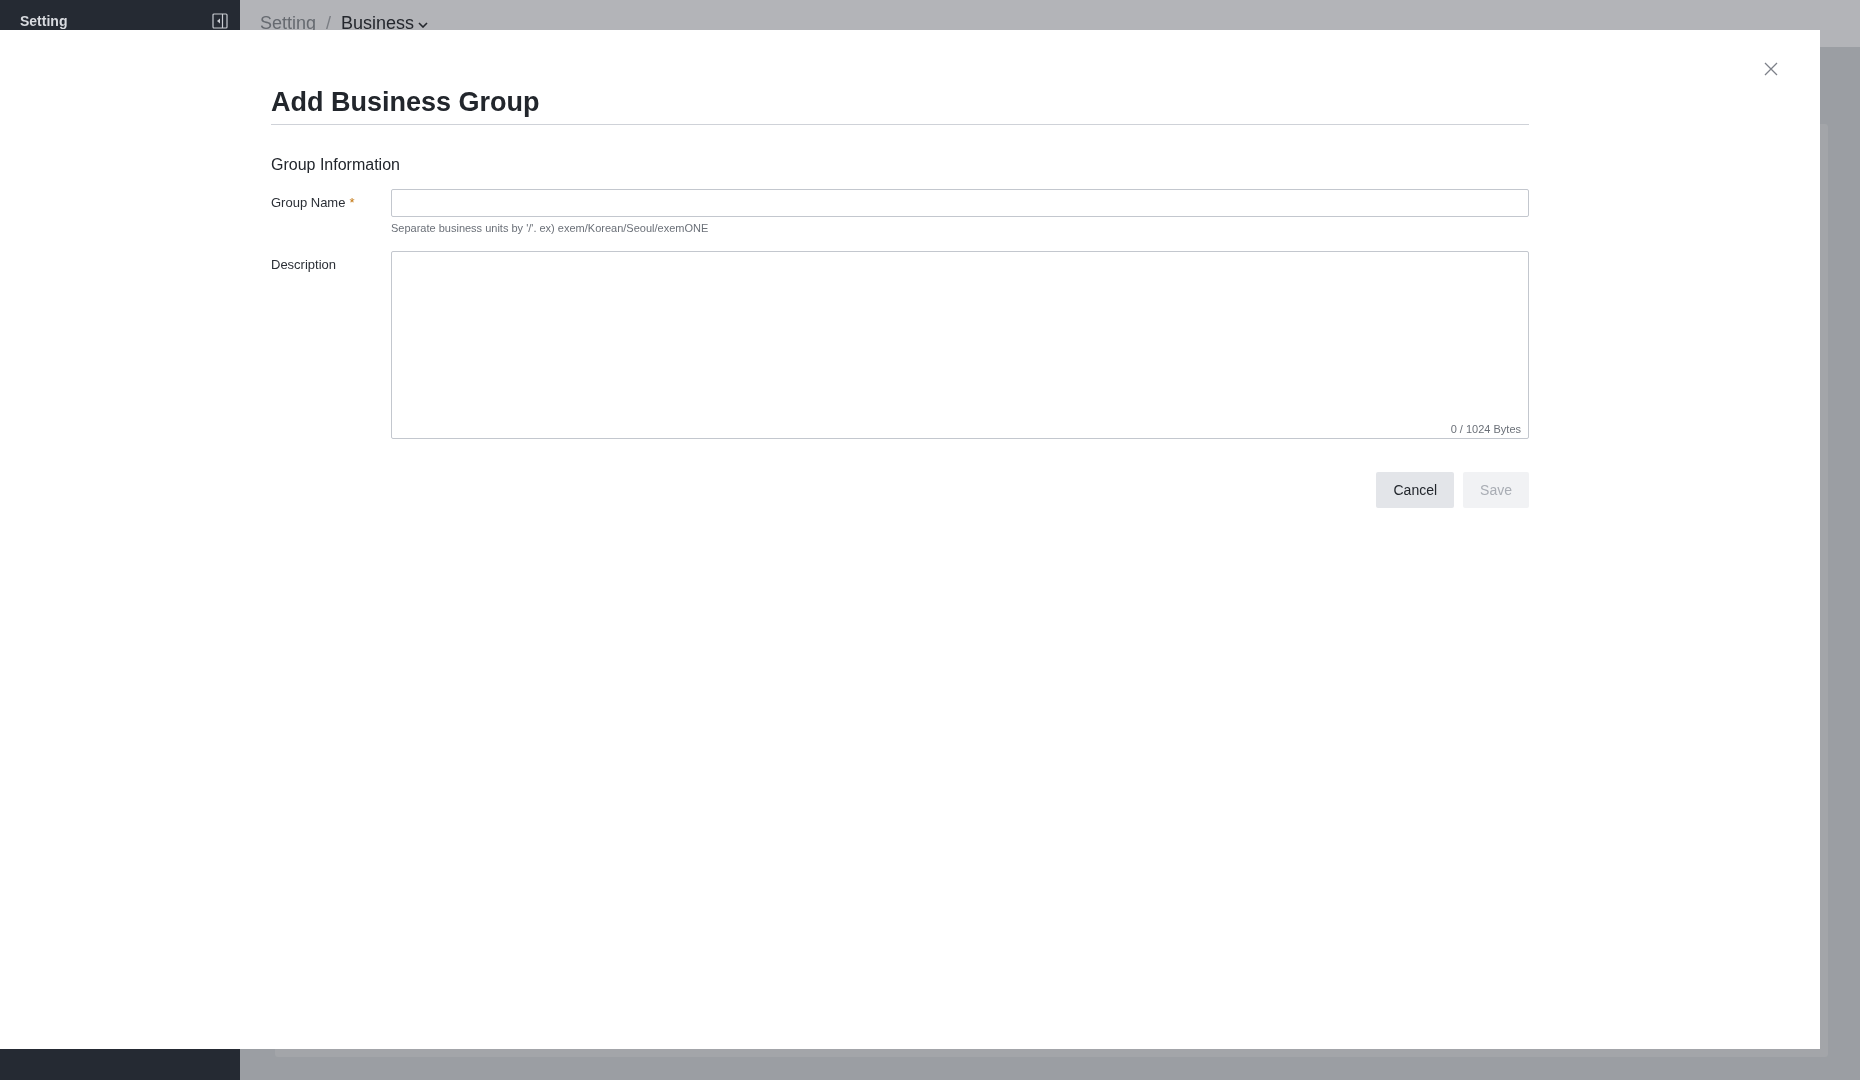 Image resolution: width=1860 pixels, height=1080 pixels. What do you see at coordinates (304, 264) in the screenshot?
I see `field-label: Description` at bounding box center [304, 264].